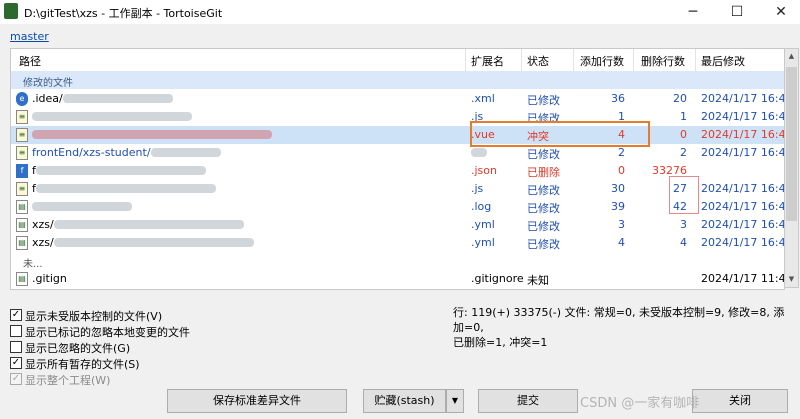 The image size is (800, 419). What do you see at coordinates (78, 348) in the screenshot?
I see `show-ignored-label: 显示已忽略的文件(G)` at bounding box center [78, 348].